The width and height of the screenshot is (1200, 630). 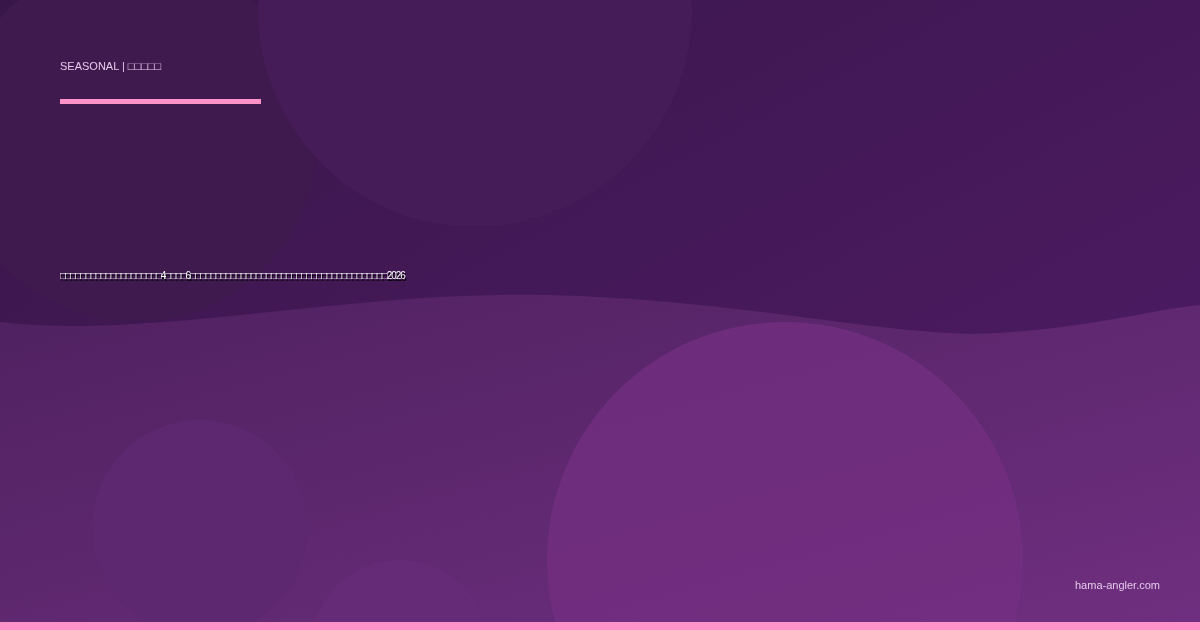 What do you see at coordinates (1117, 585) in the screenshot?
I see `site-domain: hama-angler.com` at bounding box center [1117, 585].